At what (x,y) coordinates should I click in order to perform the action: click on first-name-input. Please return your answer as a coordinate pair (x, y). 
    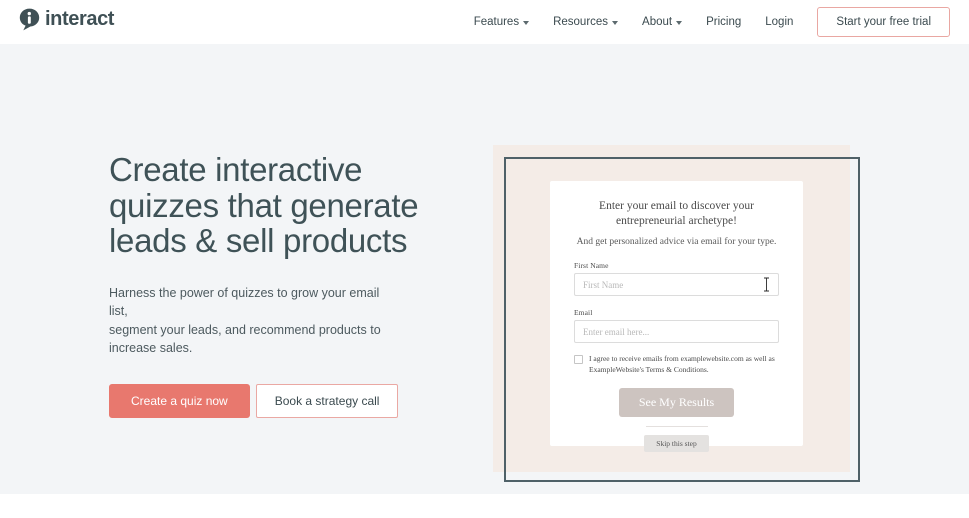
    Looking at the image, I should click on (676, 284).